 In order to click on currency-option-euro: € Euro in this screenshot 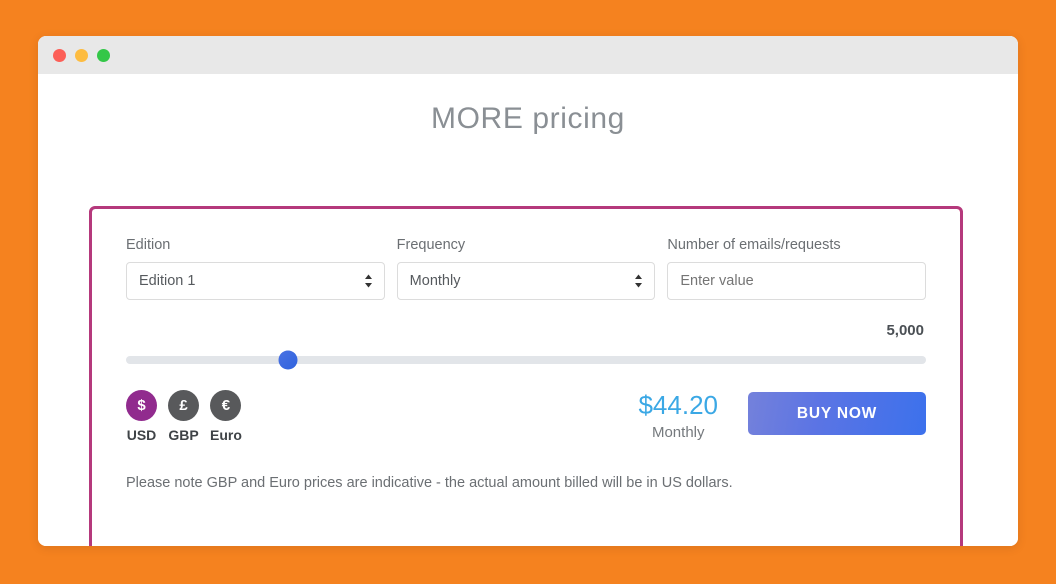, I will do `click(226, 416)`.